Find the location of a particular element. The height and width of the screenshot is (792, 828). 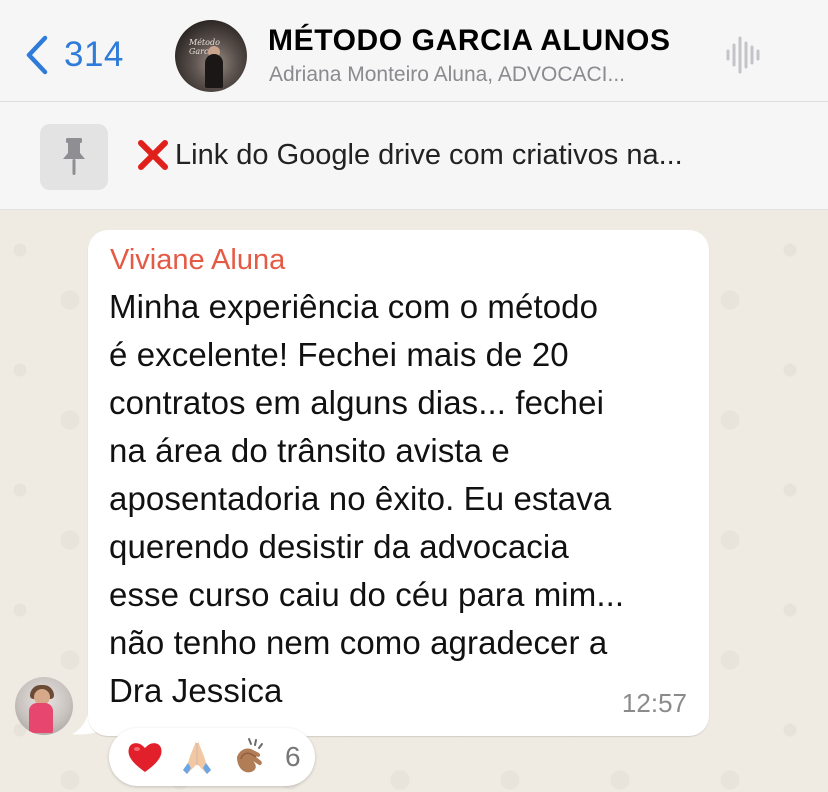

red-heart-icon is located at coordinates (145, 757).